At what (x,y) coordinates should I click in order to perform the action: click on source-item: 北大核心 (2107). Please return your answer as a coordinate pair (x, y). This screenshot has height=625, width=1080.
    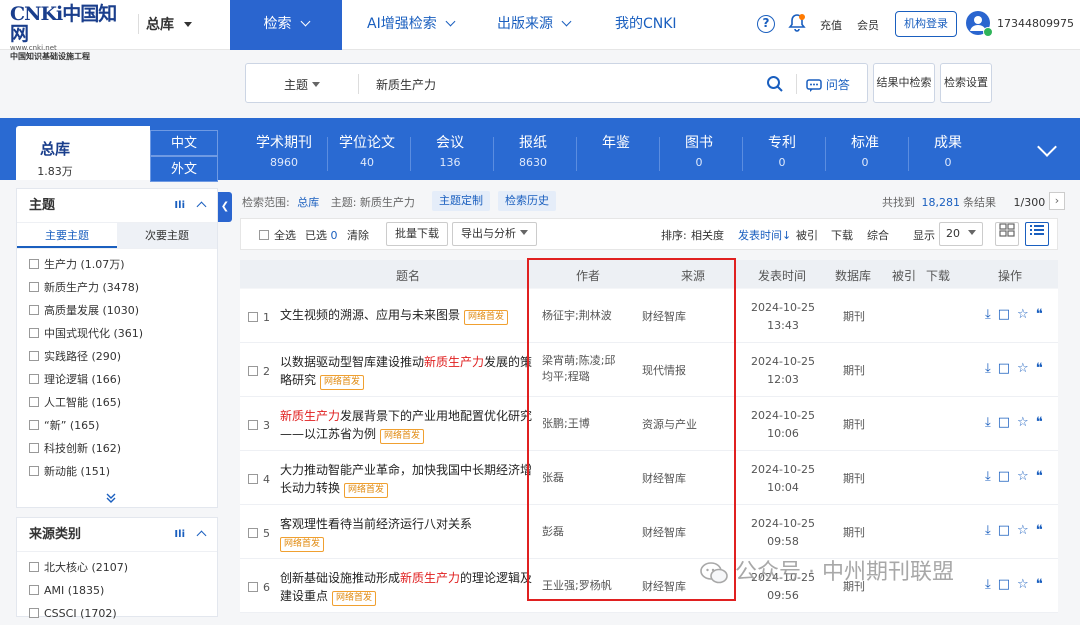
    Looking at the image, I should click on (117, 567).